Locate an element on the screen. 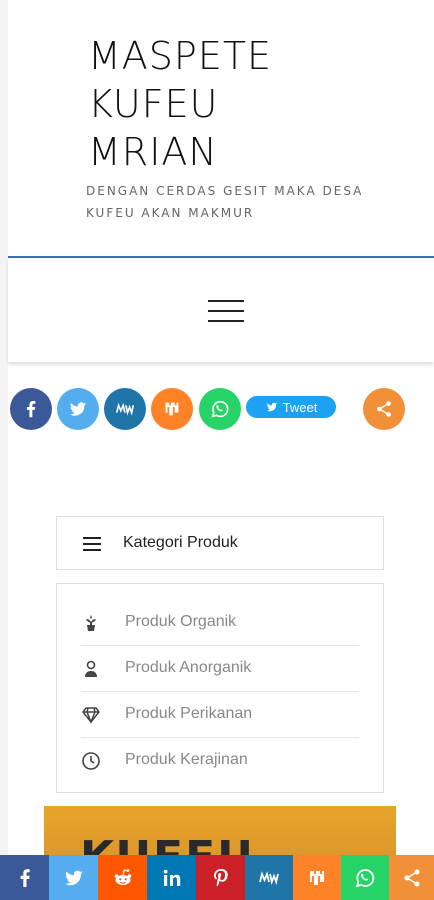  bottom-twitter-button is located at coordinates (73, 877).